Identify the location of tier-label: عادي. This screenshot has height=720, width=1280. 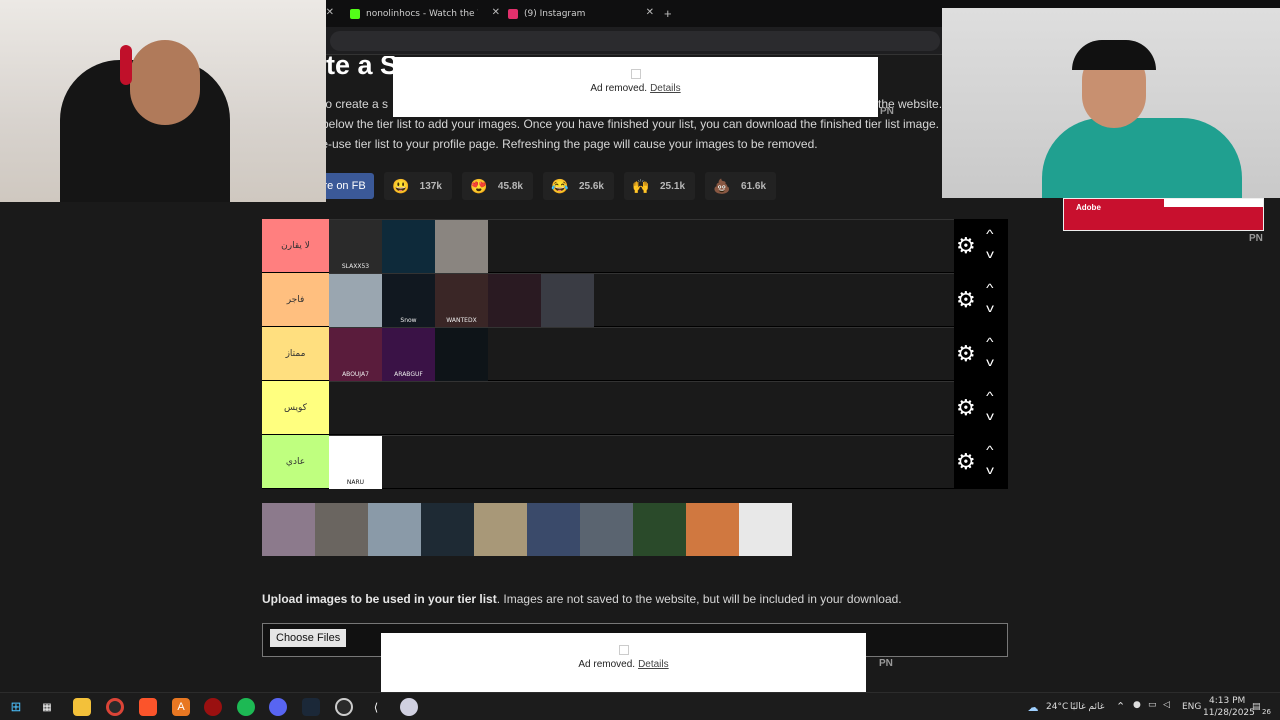
(295, 461).